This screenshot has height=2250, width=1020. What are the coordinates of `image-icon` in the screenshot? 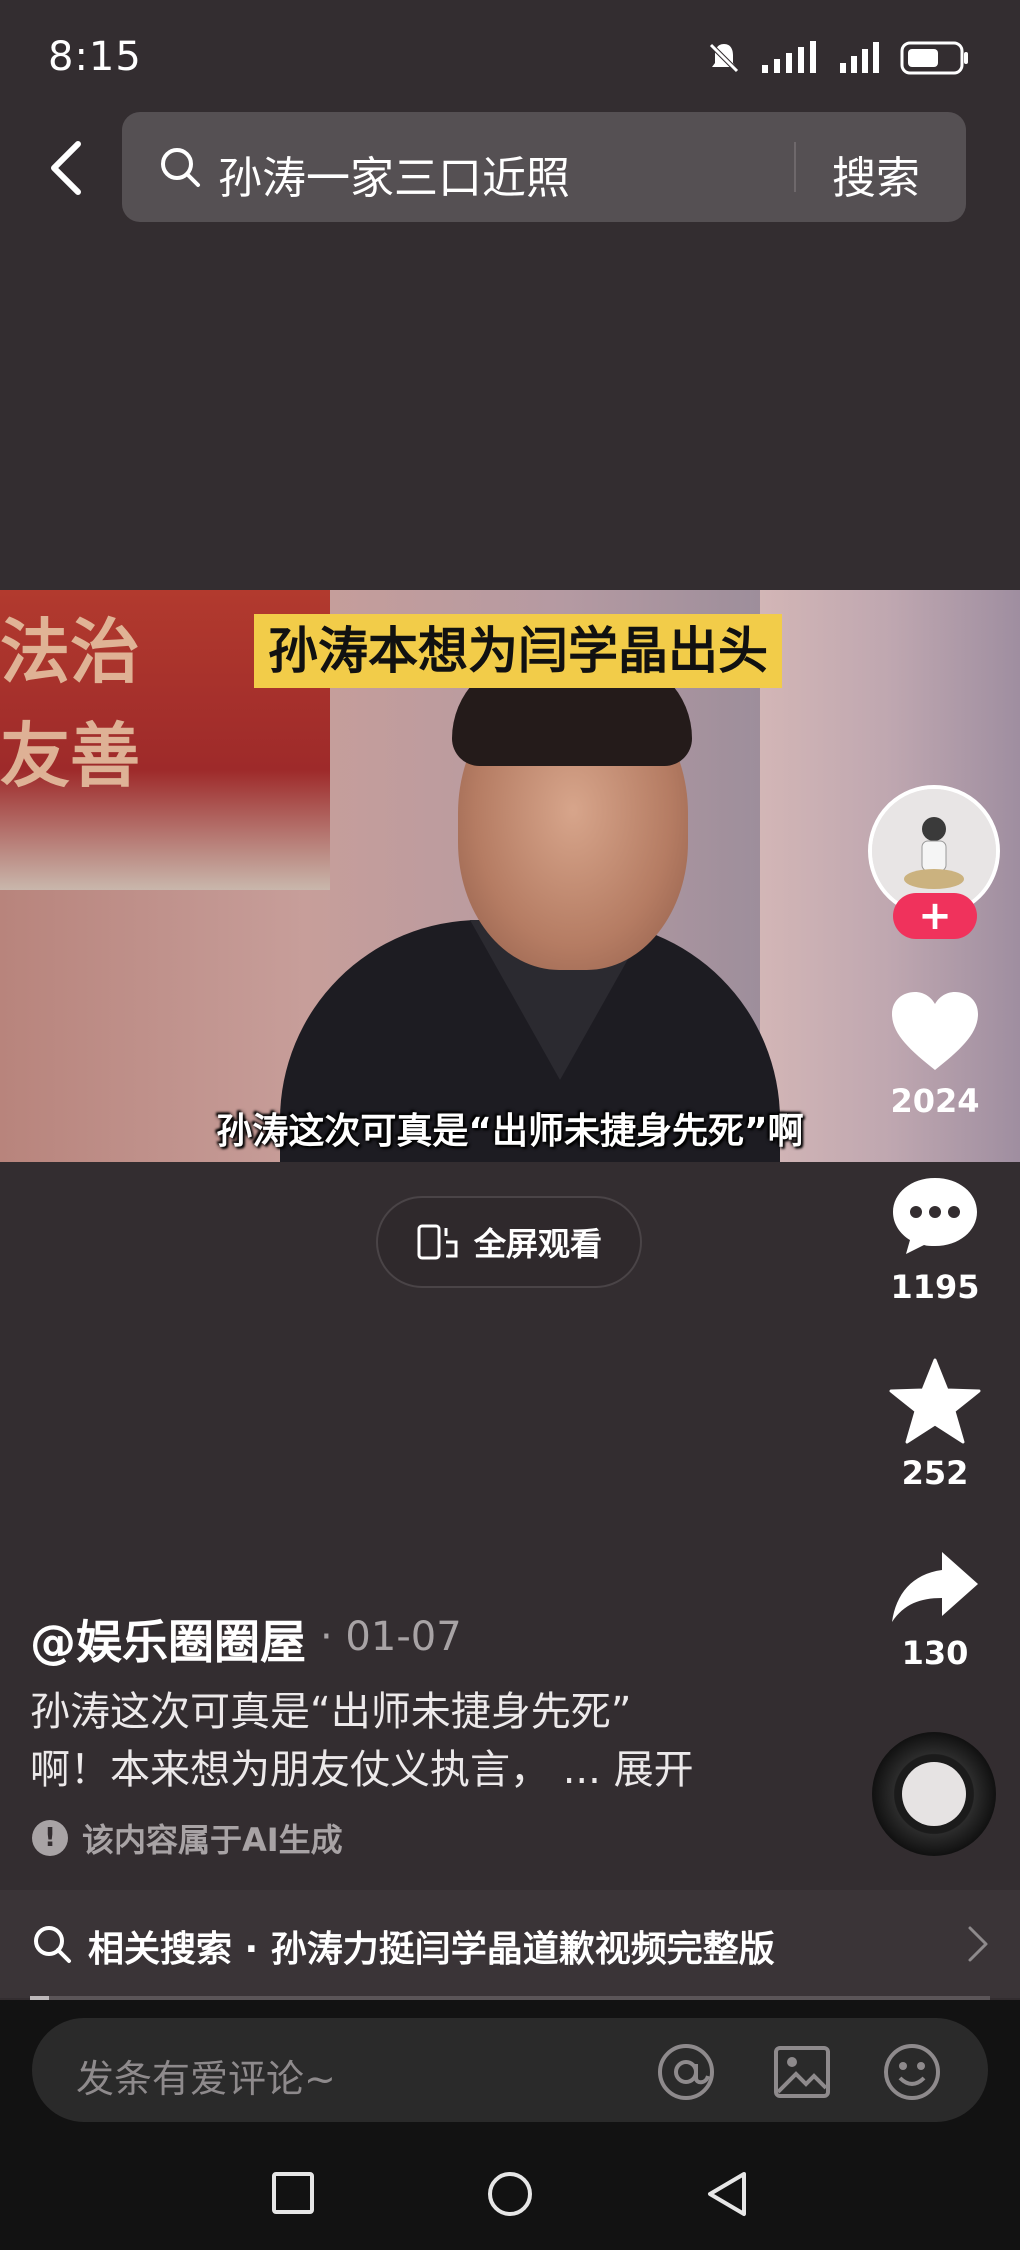 It's located at (802, 2072).